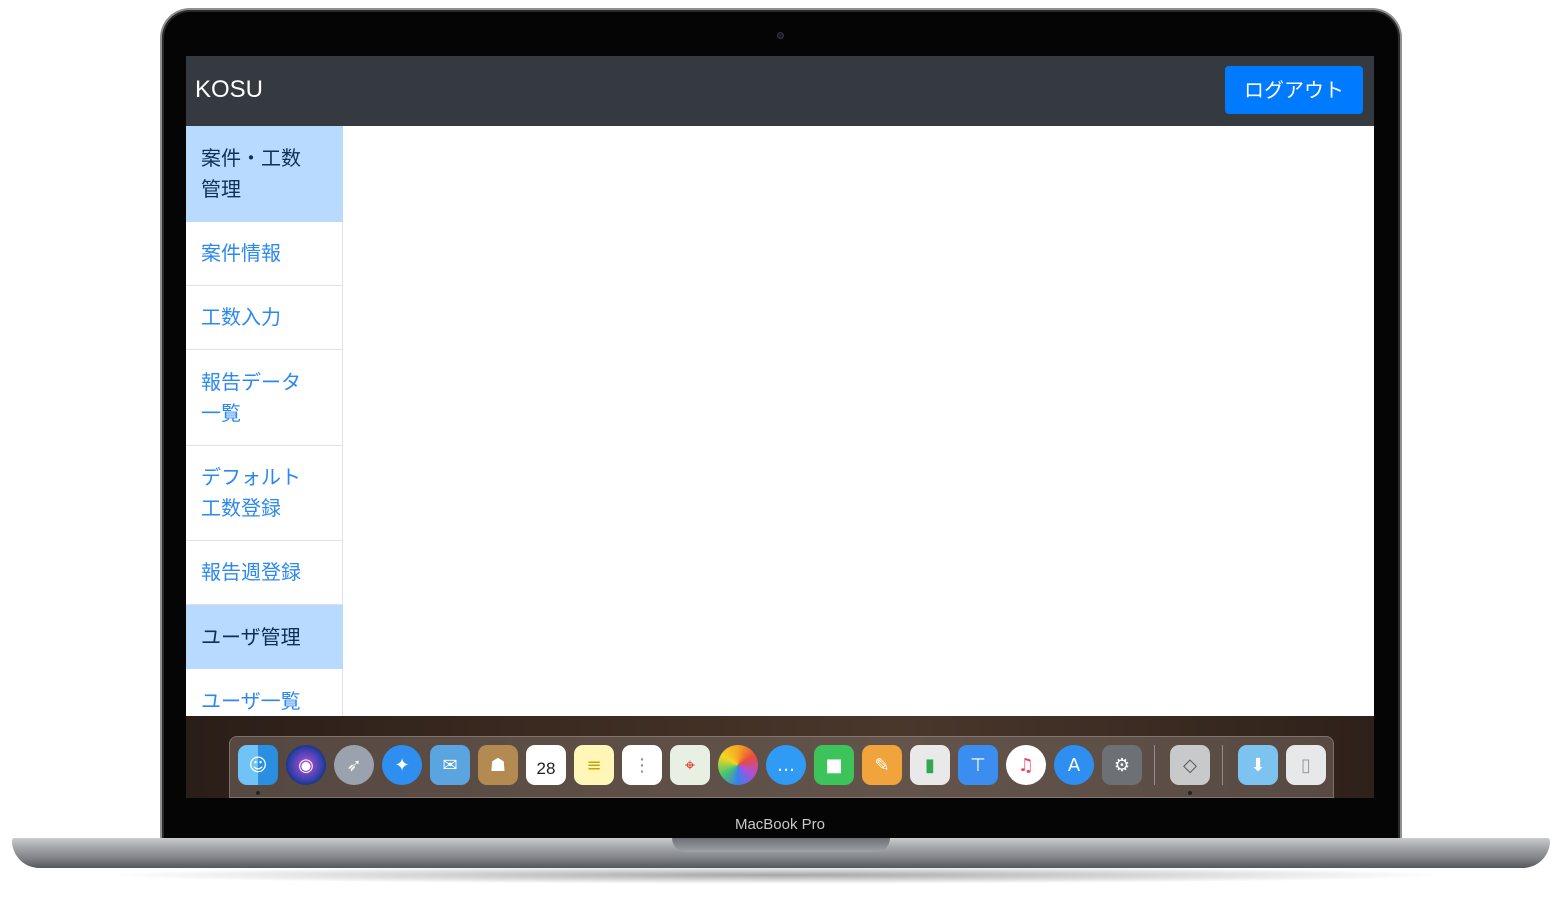  What do you see at coordinates (258, 765) in the screenshot?
I see `finder-icon: ☺` at bounding box center [258, 765].